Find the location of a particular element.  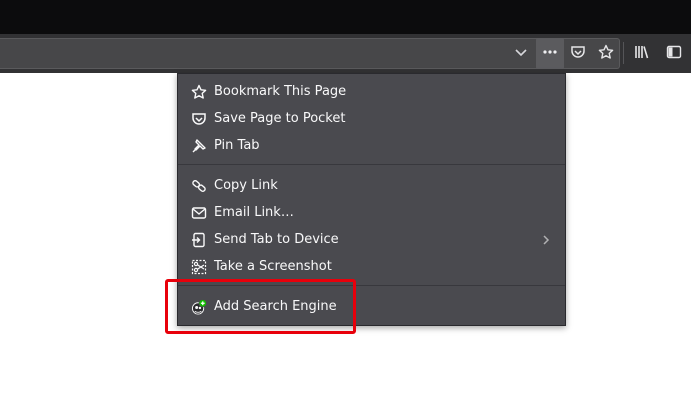

menu-separator is located at coordinates (371, 164).